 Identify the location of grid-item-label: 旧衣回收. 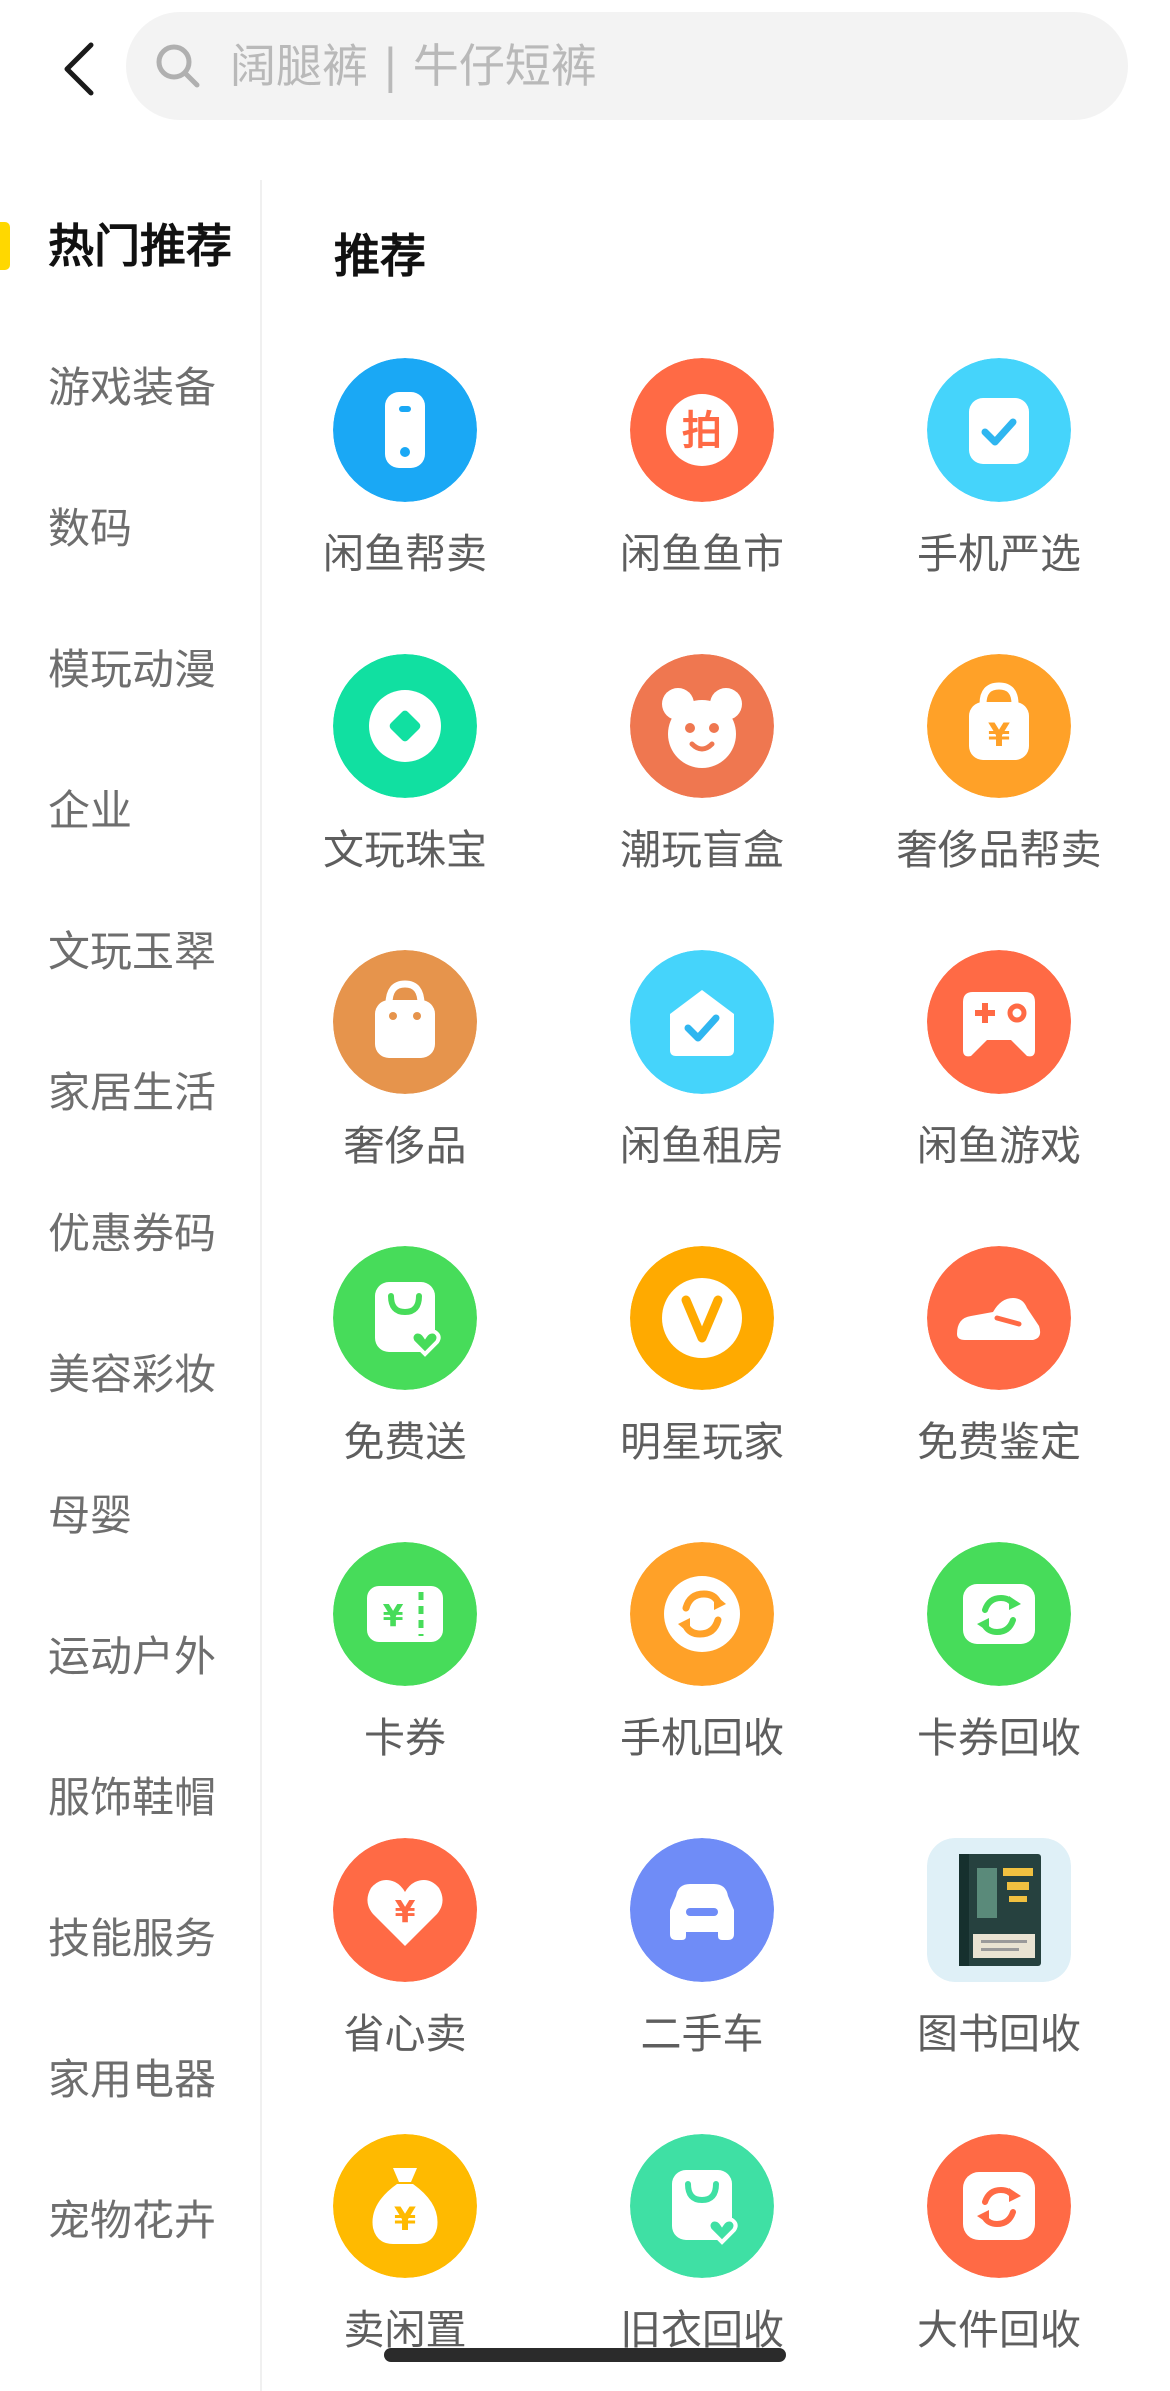
(702, 2330).